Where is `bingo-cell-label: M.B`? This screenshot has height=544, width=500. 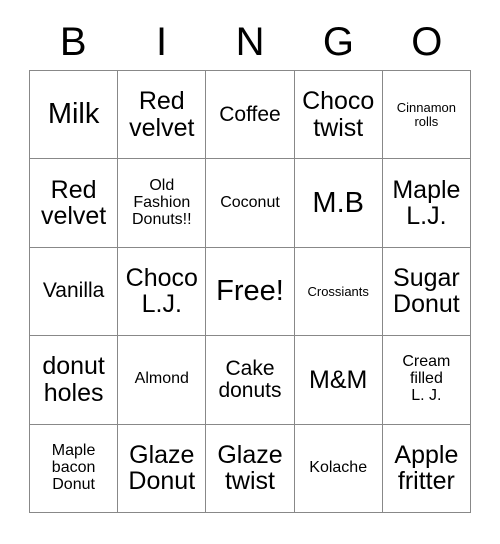
bingo-cell-label: M.B is located at coordinates (338, 202).